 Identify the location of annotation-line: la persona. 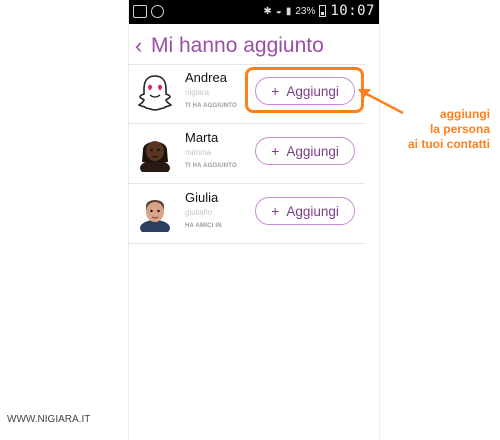
(459, 129).